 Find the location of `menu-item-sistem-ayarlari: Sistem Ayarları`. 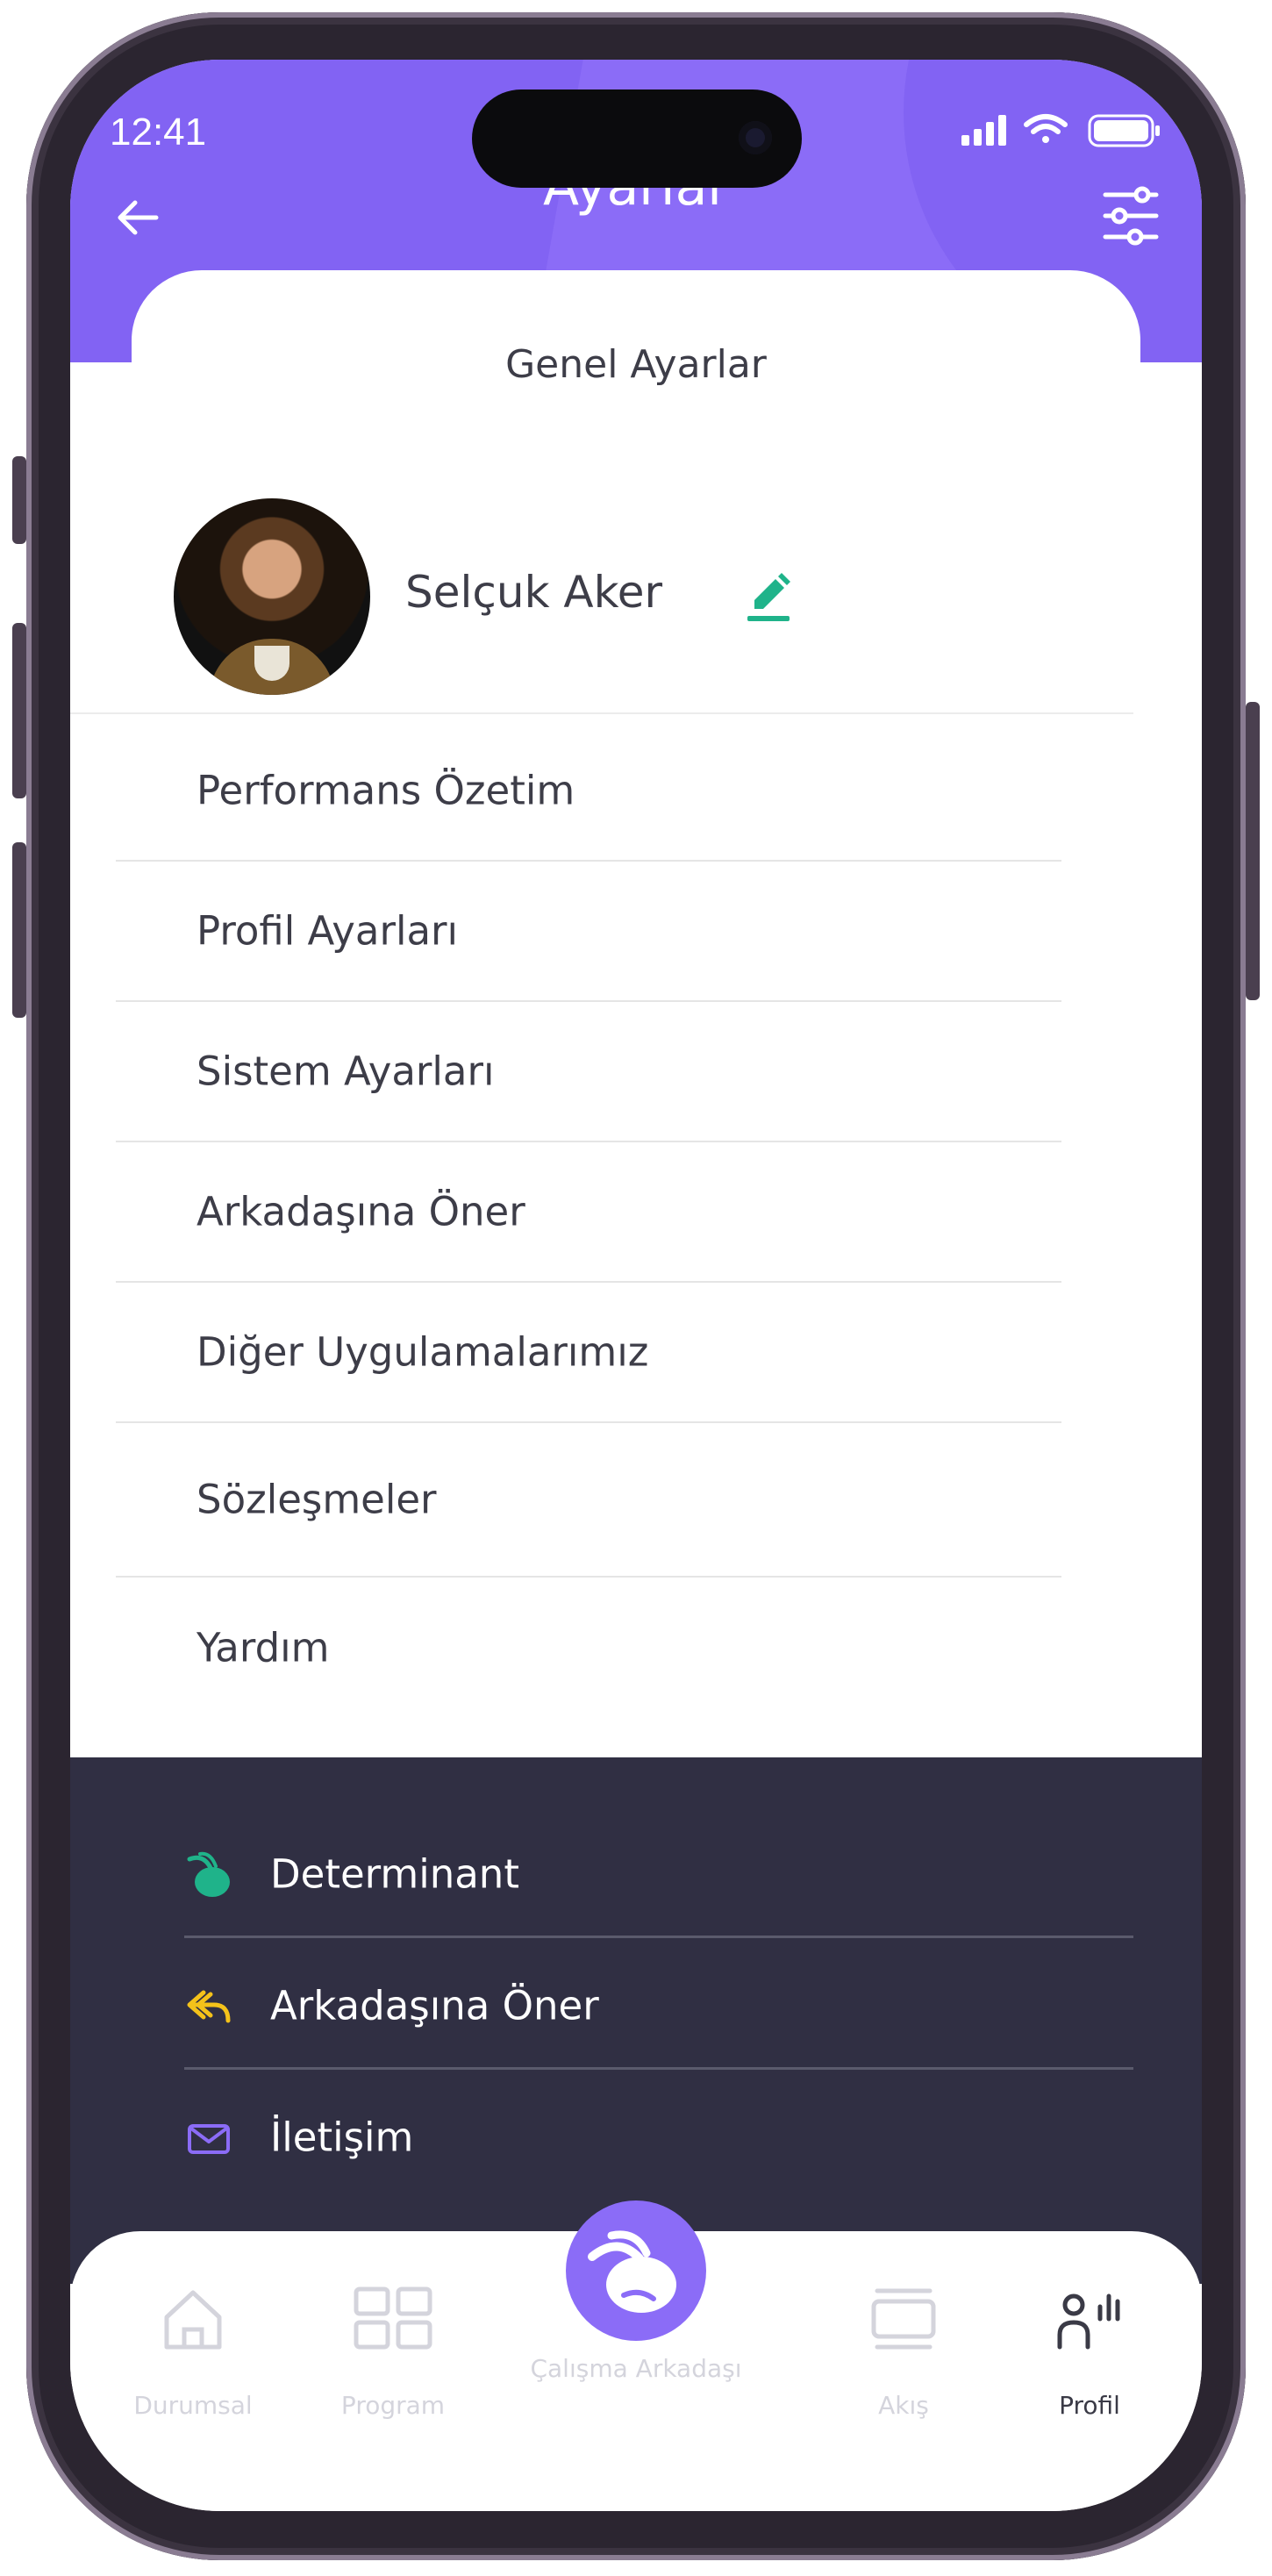

menu-item-sistem-ayarlari: Sistem Ayarları is located at coordinates (588, 1072).